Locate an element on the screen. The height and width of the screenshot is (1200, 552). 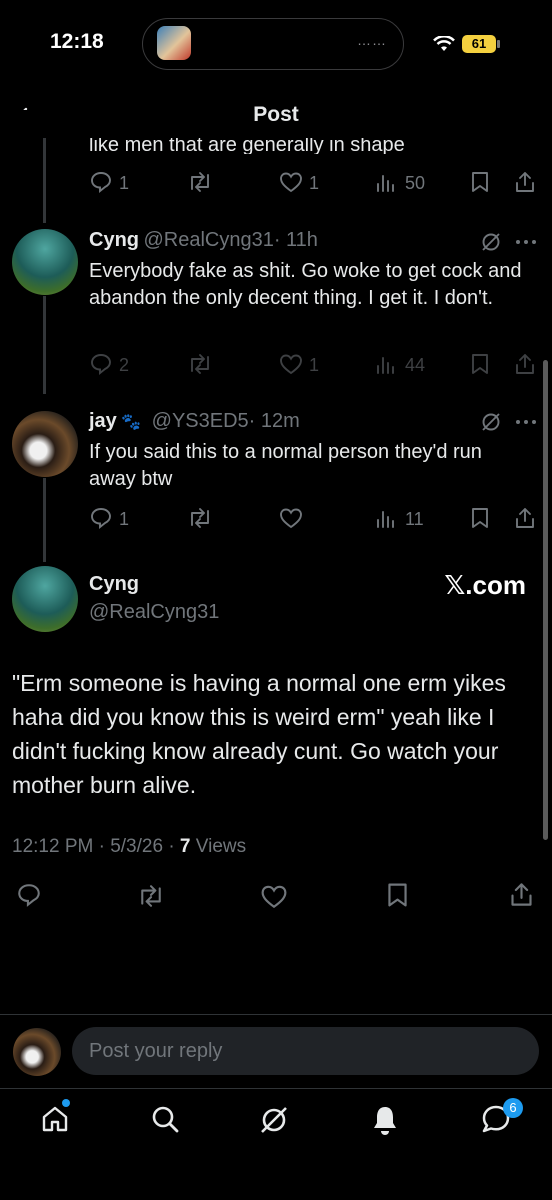
messages-badge: 6 is located at coordinates (513, 1108).